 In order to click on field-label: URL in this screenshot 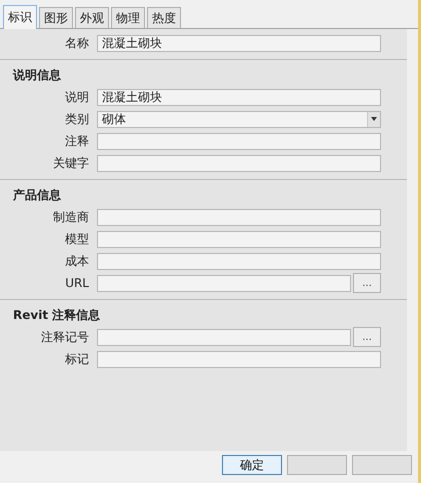, I will do `click(77, 283)`.